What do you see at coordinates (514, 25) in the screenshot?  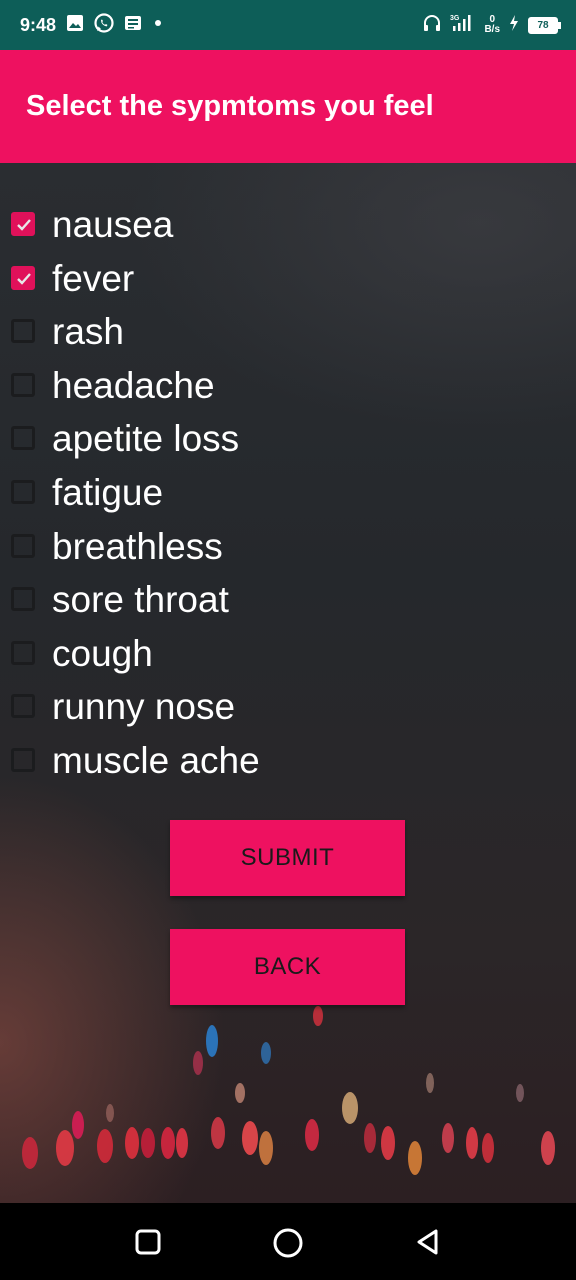 I see `charging-icon` at bounding box center [514, 25].